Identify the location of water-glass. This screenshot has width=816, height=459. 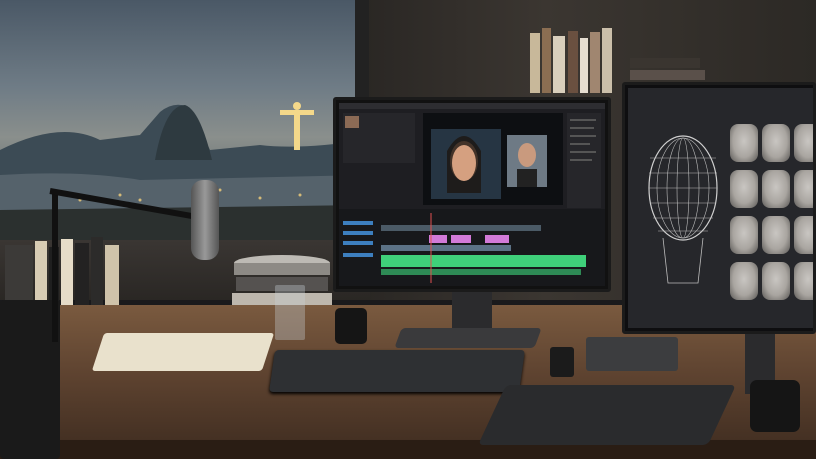
(290, 312).